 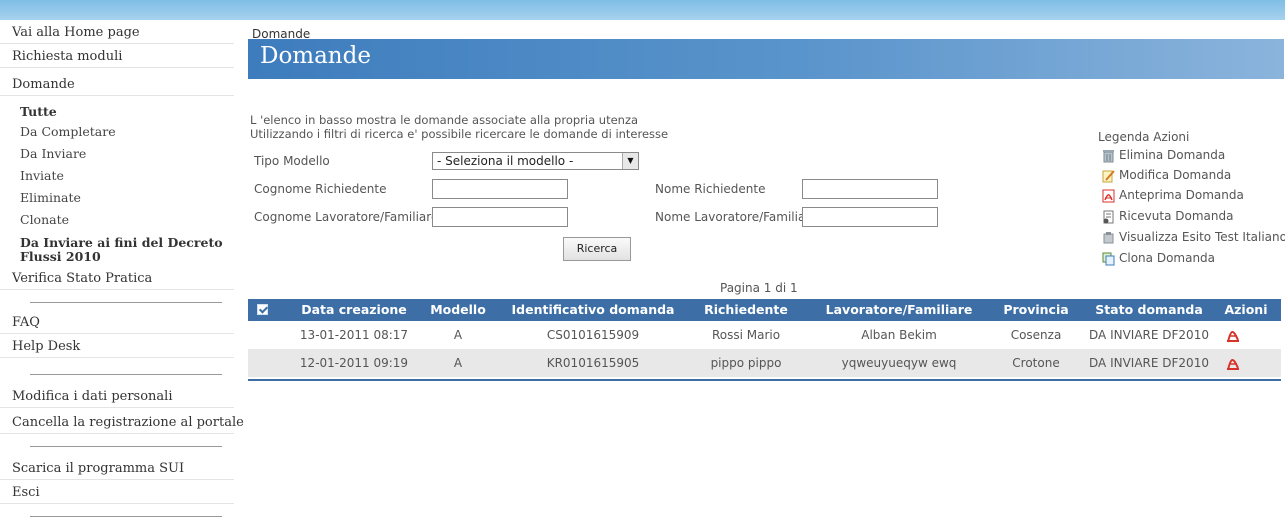 I want to click on sidebar-item-cancella-registrazione: Cancella la registrazione al portale, so click(x=122, y=423).